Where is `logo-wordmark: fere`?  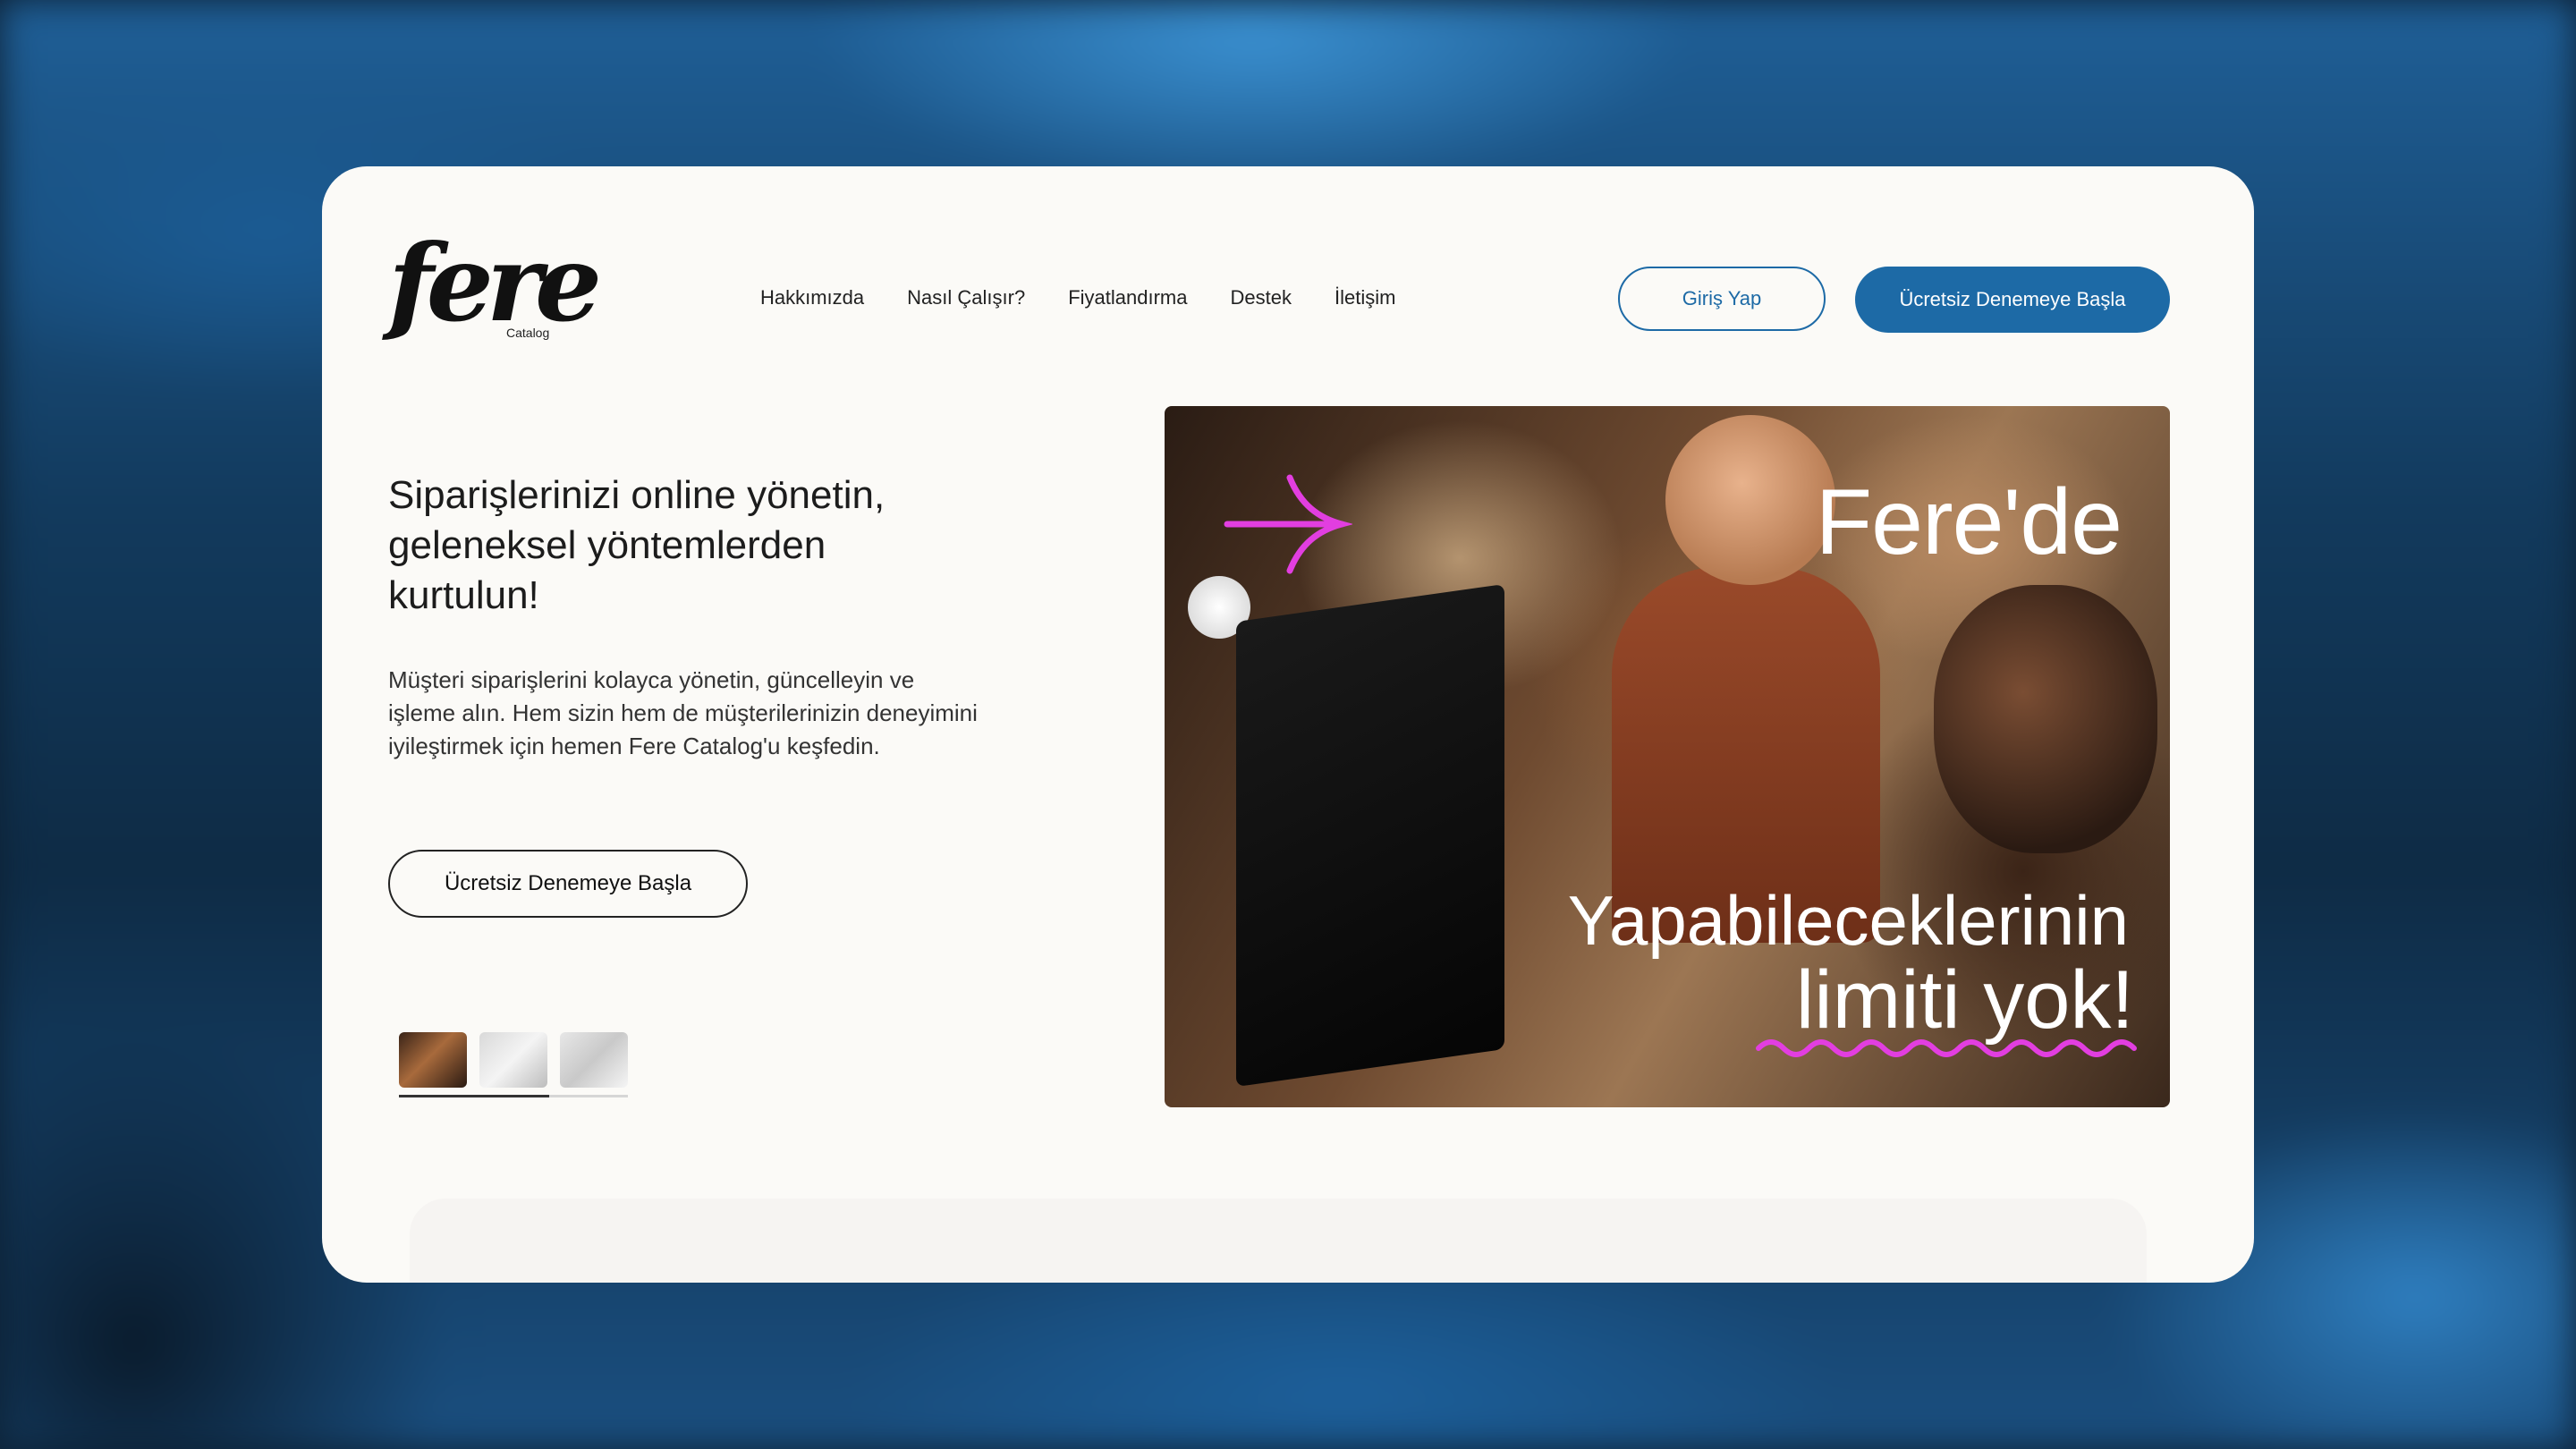
logo-wordmark: fere is located at coordinates (495, 283).